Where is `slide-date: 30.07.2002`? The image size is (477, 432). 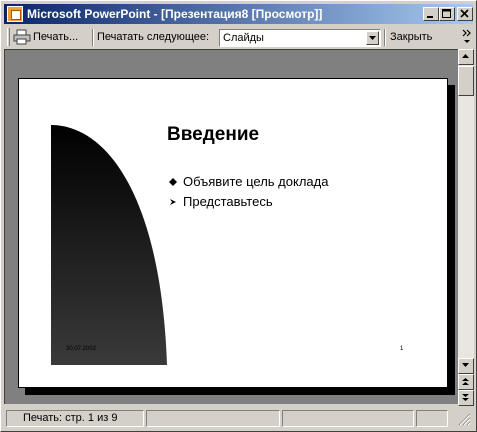 slide-date: 30.07.2002 is located at coordinates (81, 349).